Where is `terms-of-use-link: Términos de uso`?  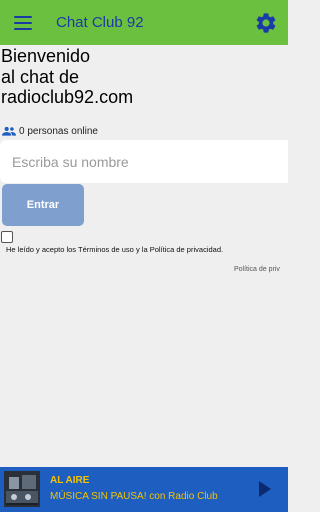
terms-of-use-link: Términos de uso is located at coordinates (106, 249).